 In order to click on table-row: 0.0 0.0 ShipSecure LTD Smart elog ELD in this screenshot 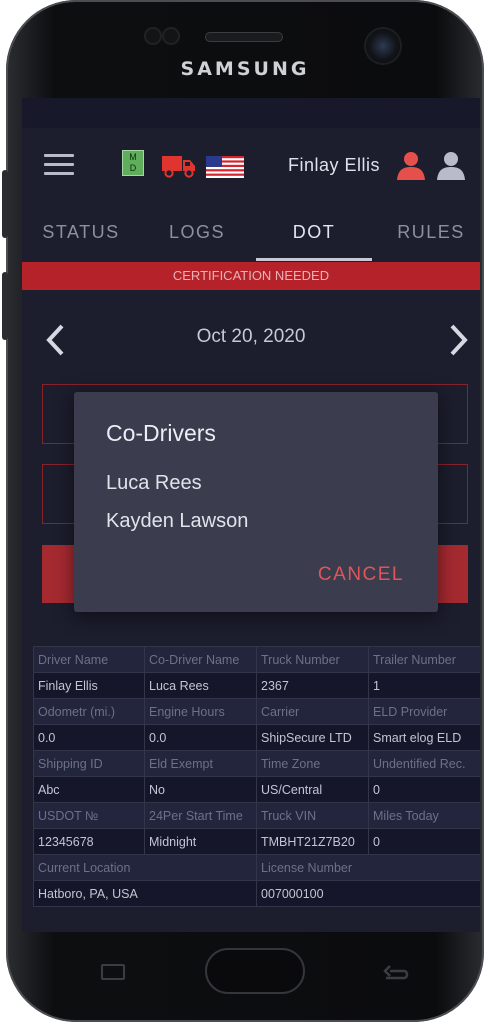, I will do `click(256, 737)`.